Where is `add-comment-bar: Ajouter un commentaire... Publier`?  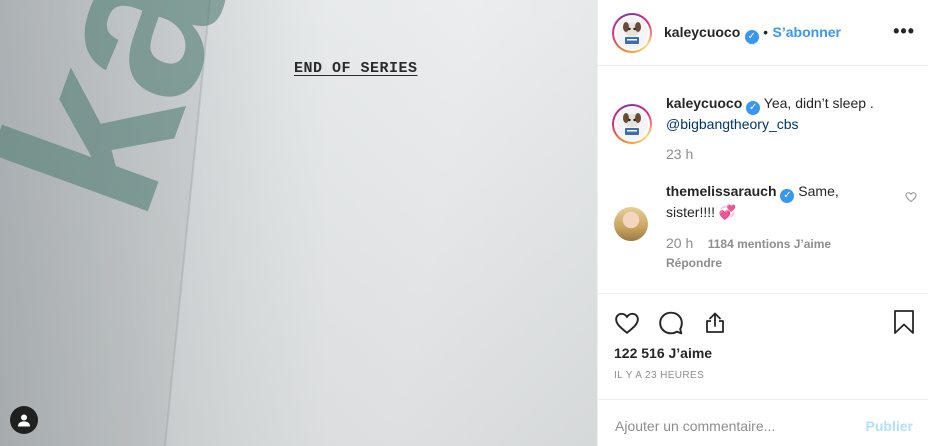 add-comment-bar: Ajouter un commentaire... Publier is located at coordinates (763, 422).